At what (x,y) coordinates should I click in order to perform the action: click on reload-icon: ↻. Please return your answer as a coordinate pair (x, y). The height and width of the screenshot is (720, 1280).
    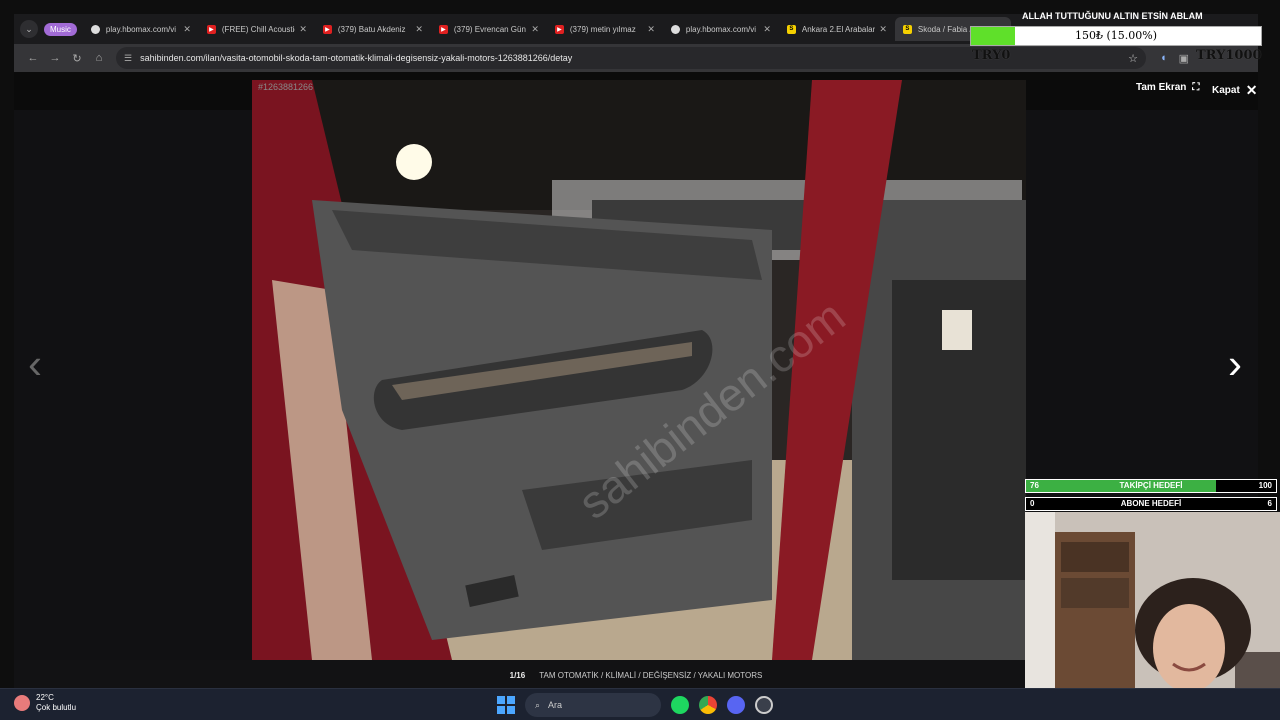
    Looking at the image, I should click on (77, 58).